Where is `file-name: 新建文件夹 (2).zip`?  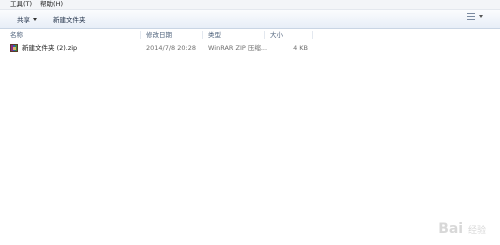
file-name: 新建文件夹 (2).zip is located at coordinates (50, 48).